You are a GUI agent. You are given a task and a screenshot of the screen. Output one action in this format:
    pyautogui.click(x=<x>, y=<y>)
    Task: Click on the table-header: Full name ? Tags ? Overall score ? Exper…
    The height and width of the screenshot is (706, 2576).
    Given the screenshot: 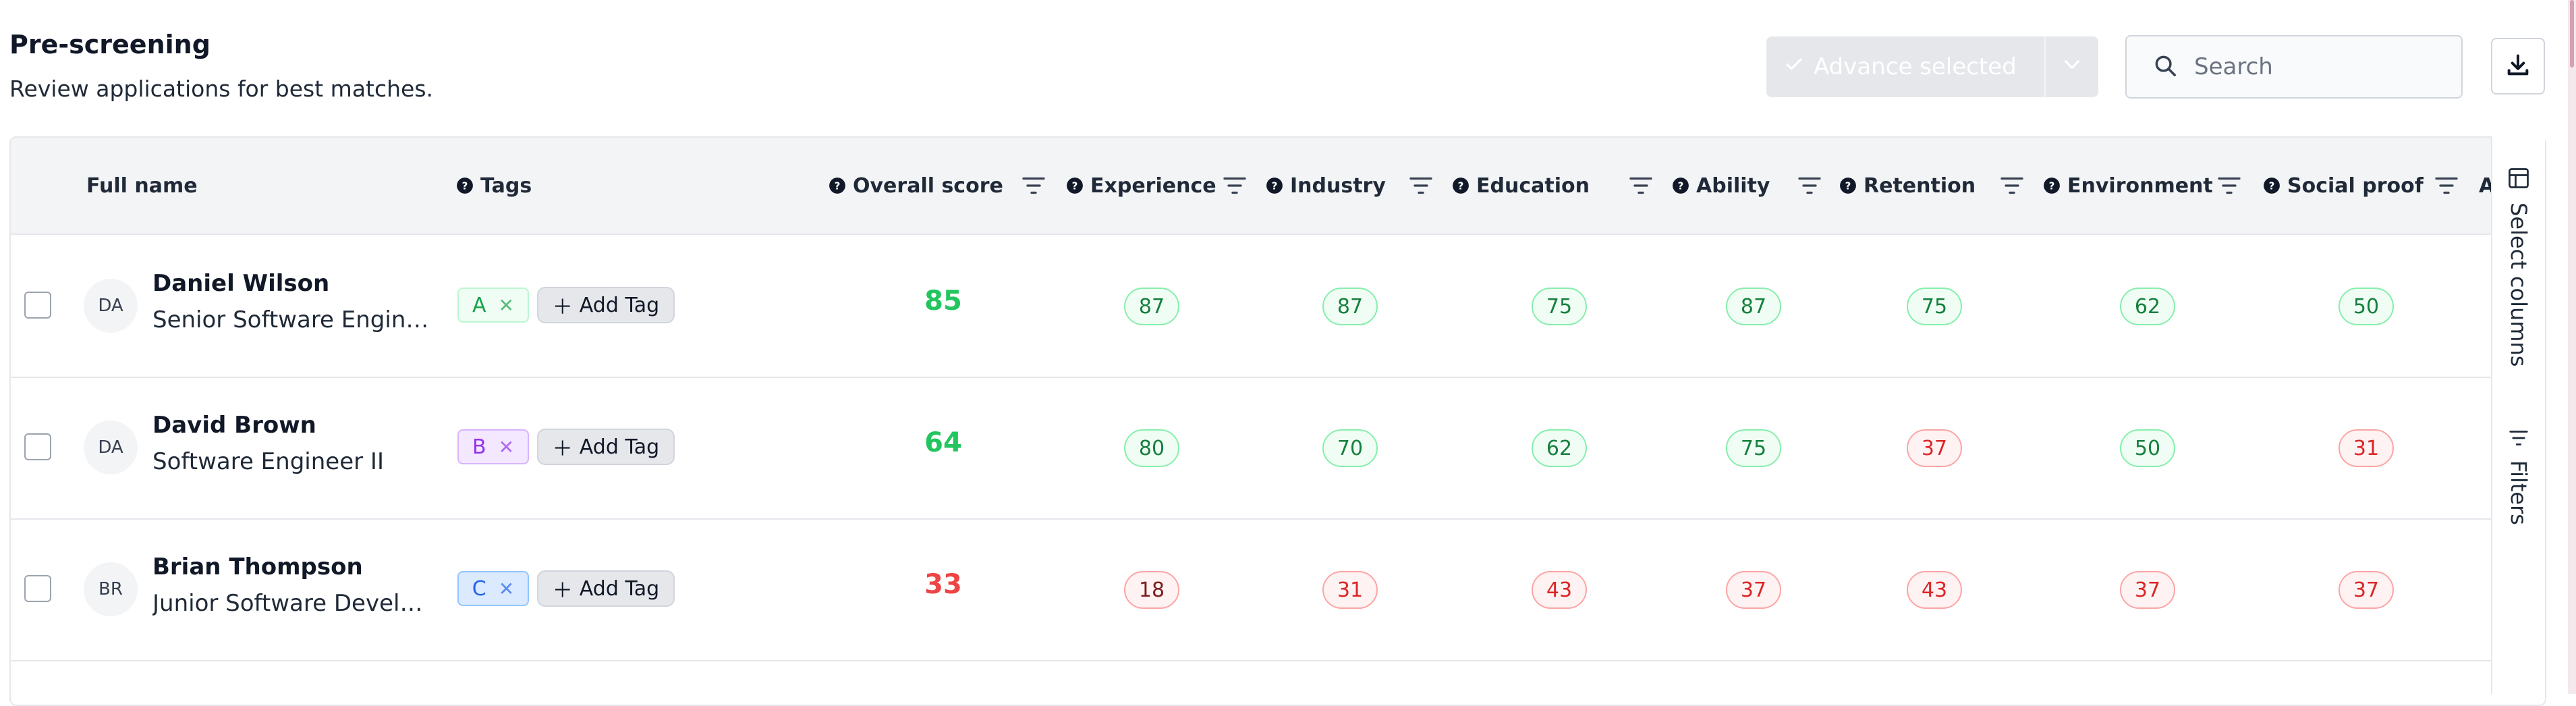 What is the action you would take?
    pyautogui.click(x=1278, y=186)
    